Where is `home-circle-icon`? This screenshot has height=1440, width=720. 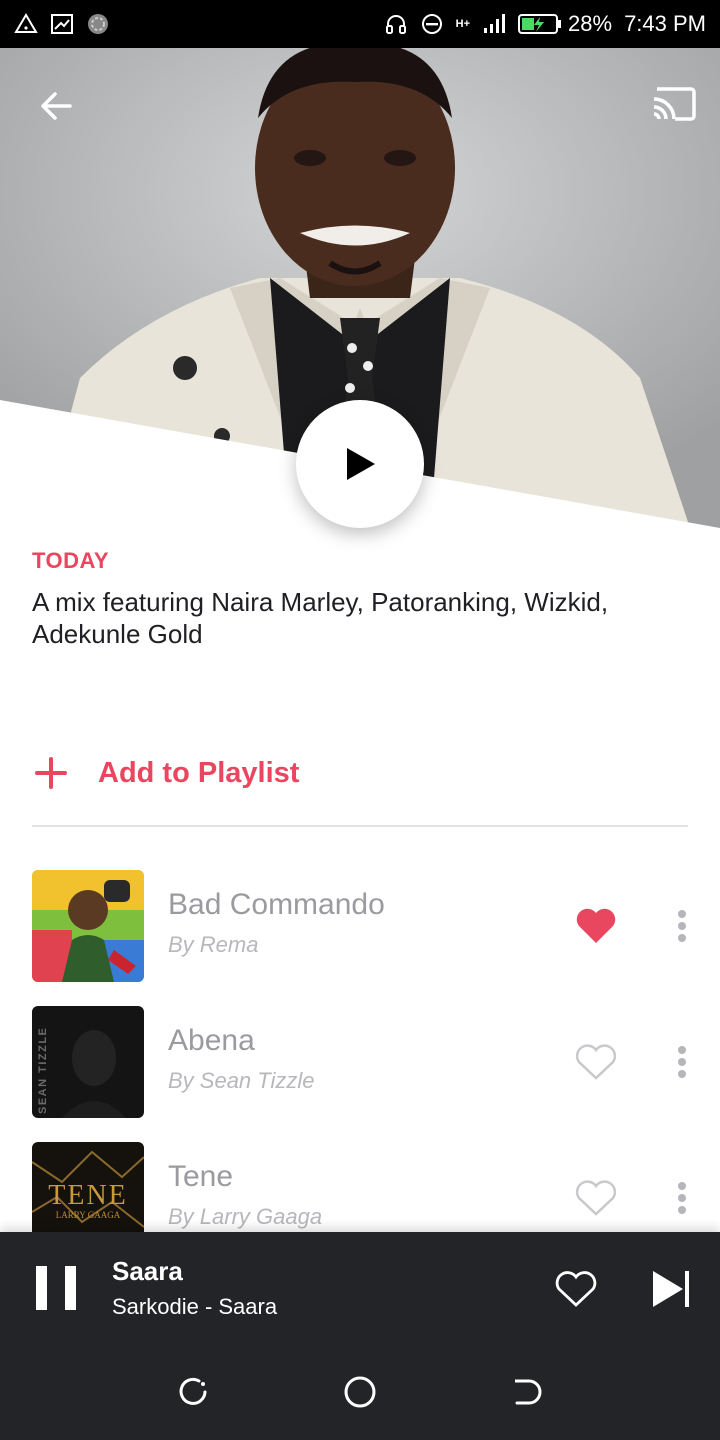
home-circle-icon is located at coordinates (360, 1392).